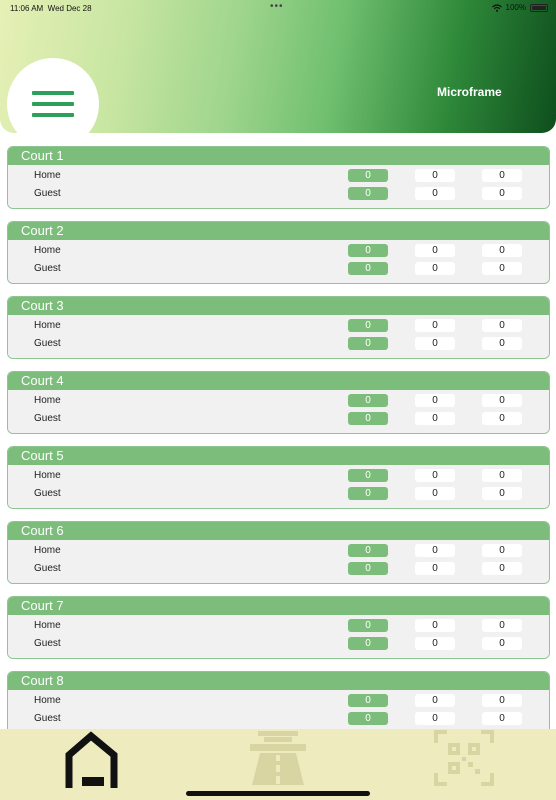 The image size is (556, 800). Describe the element at coordinates (277, 6) in the screenshot. I see `multitask-dots-icon: •••` at that location.